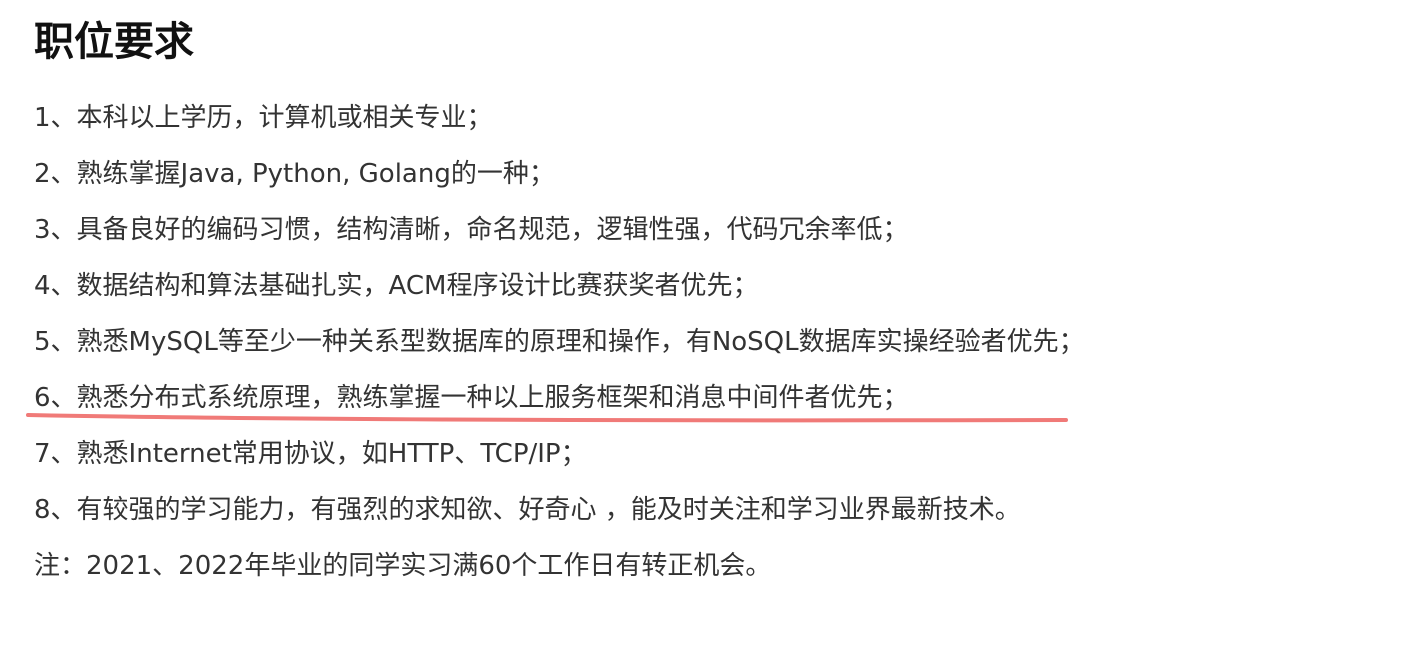  Describe the element at coordinates (471, 230) in the screenshot. I see `requirement-item-3: 3、具备良好的编码习惯，结构清晰，命名规范，逻辑性强，代码冗余率低；` at that location.